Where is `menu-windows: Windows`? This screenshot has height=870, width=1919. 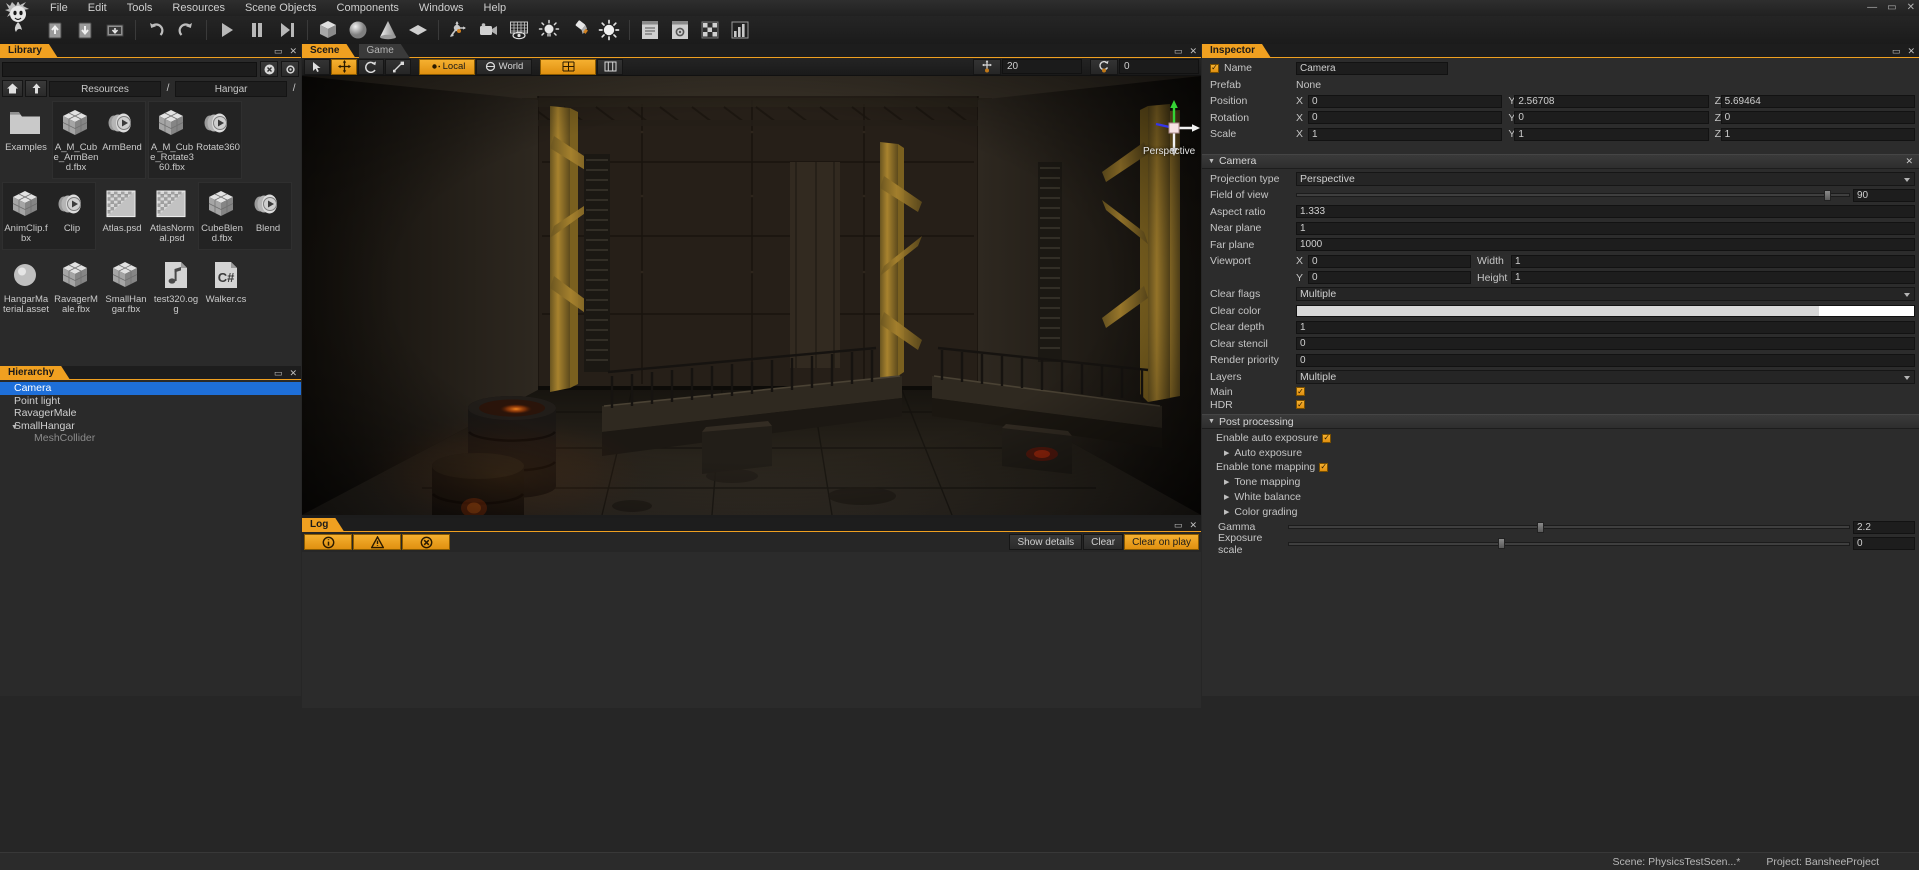
menu-windows: Windows is located at coordinates (441, 8).